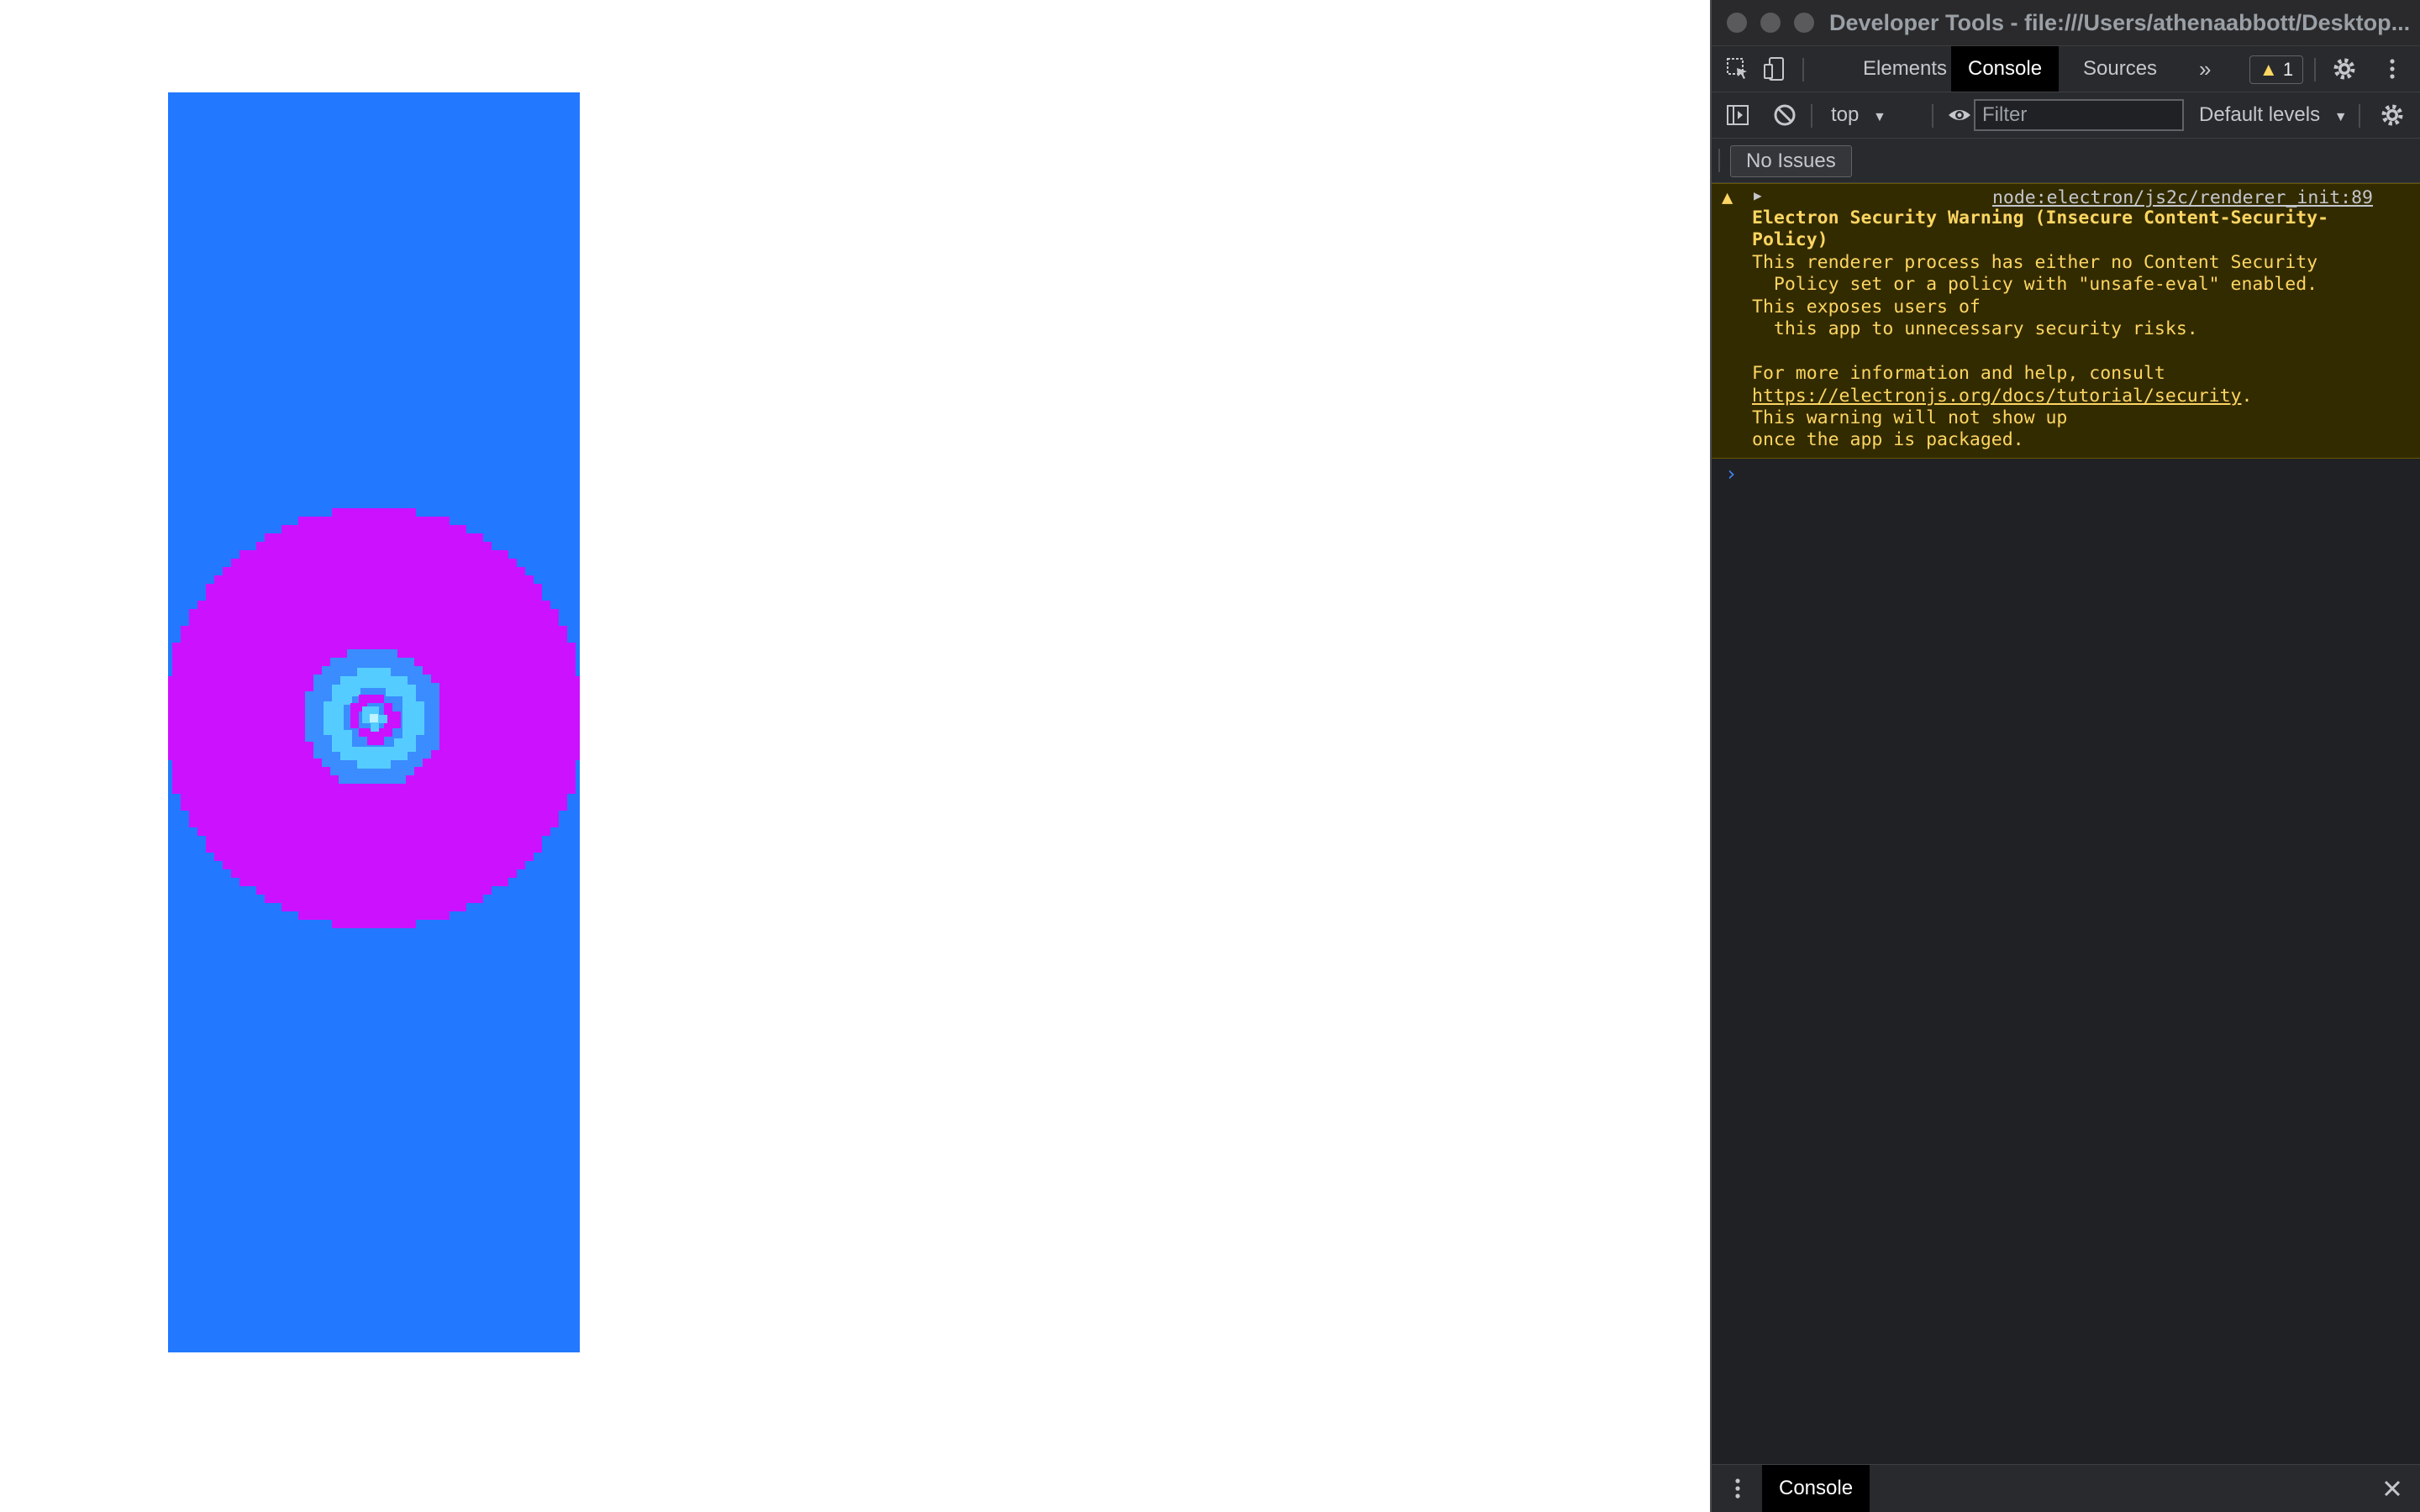 This screenshot has height=1512, width=2420. Describe the element at coordinates (2344, 68) in the screenshot. I see `settings-icon` at that location.